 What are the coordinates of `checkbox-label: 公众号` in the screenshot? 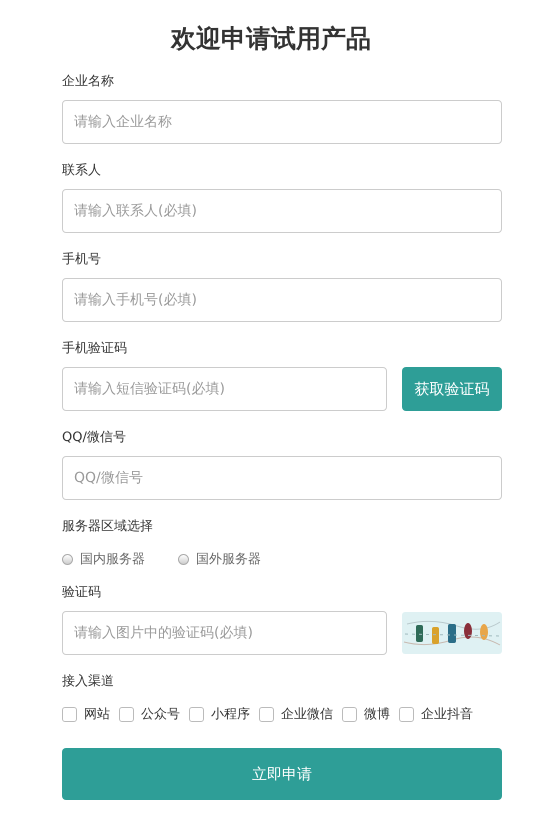 It's located at (160, 714).